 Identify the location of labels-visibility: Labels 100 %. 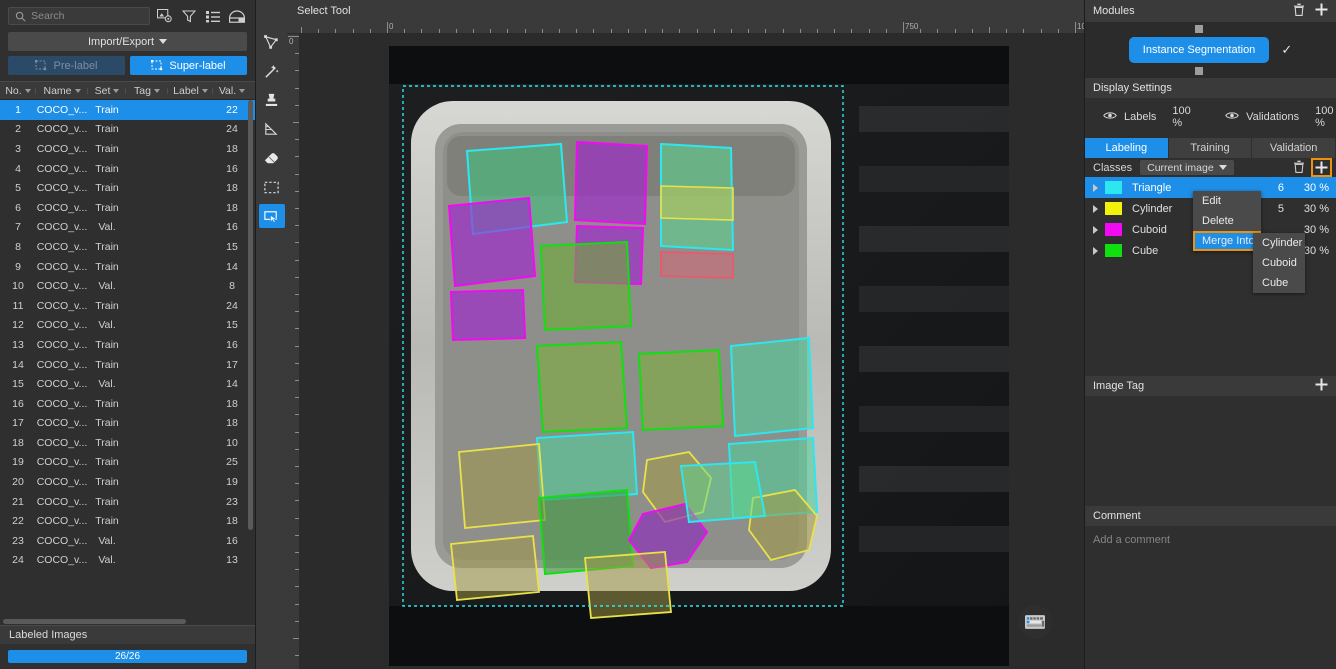
(1149, 117).